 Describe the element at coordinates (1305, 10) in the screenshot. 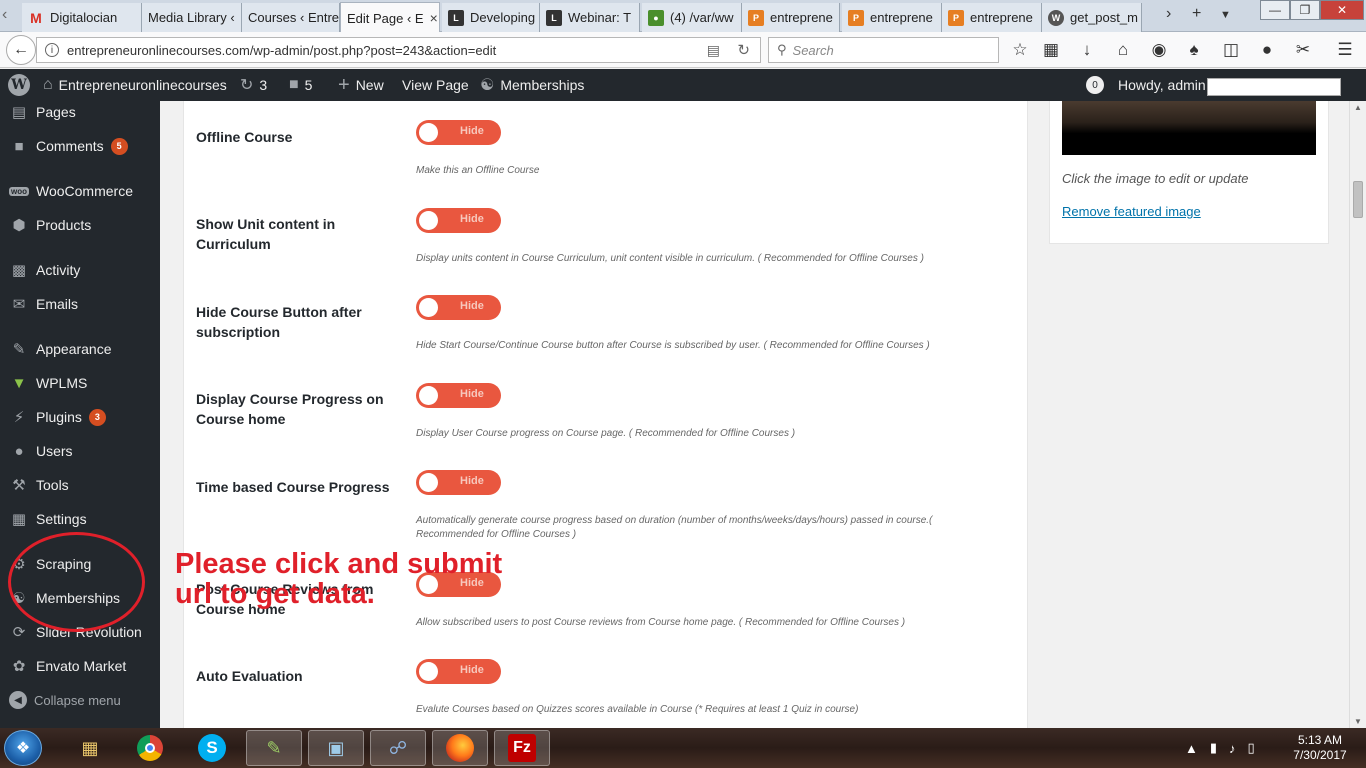

I see `restore-window-icon: ❐` at that location.